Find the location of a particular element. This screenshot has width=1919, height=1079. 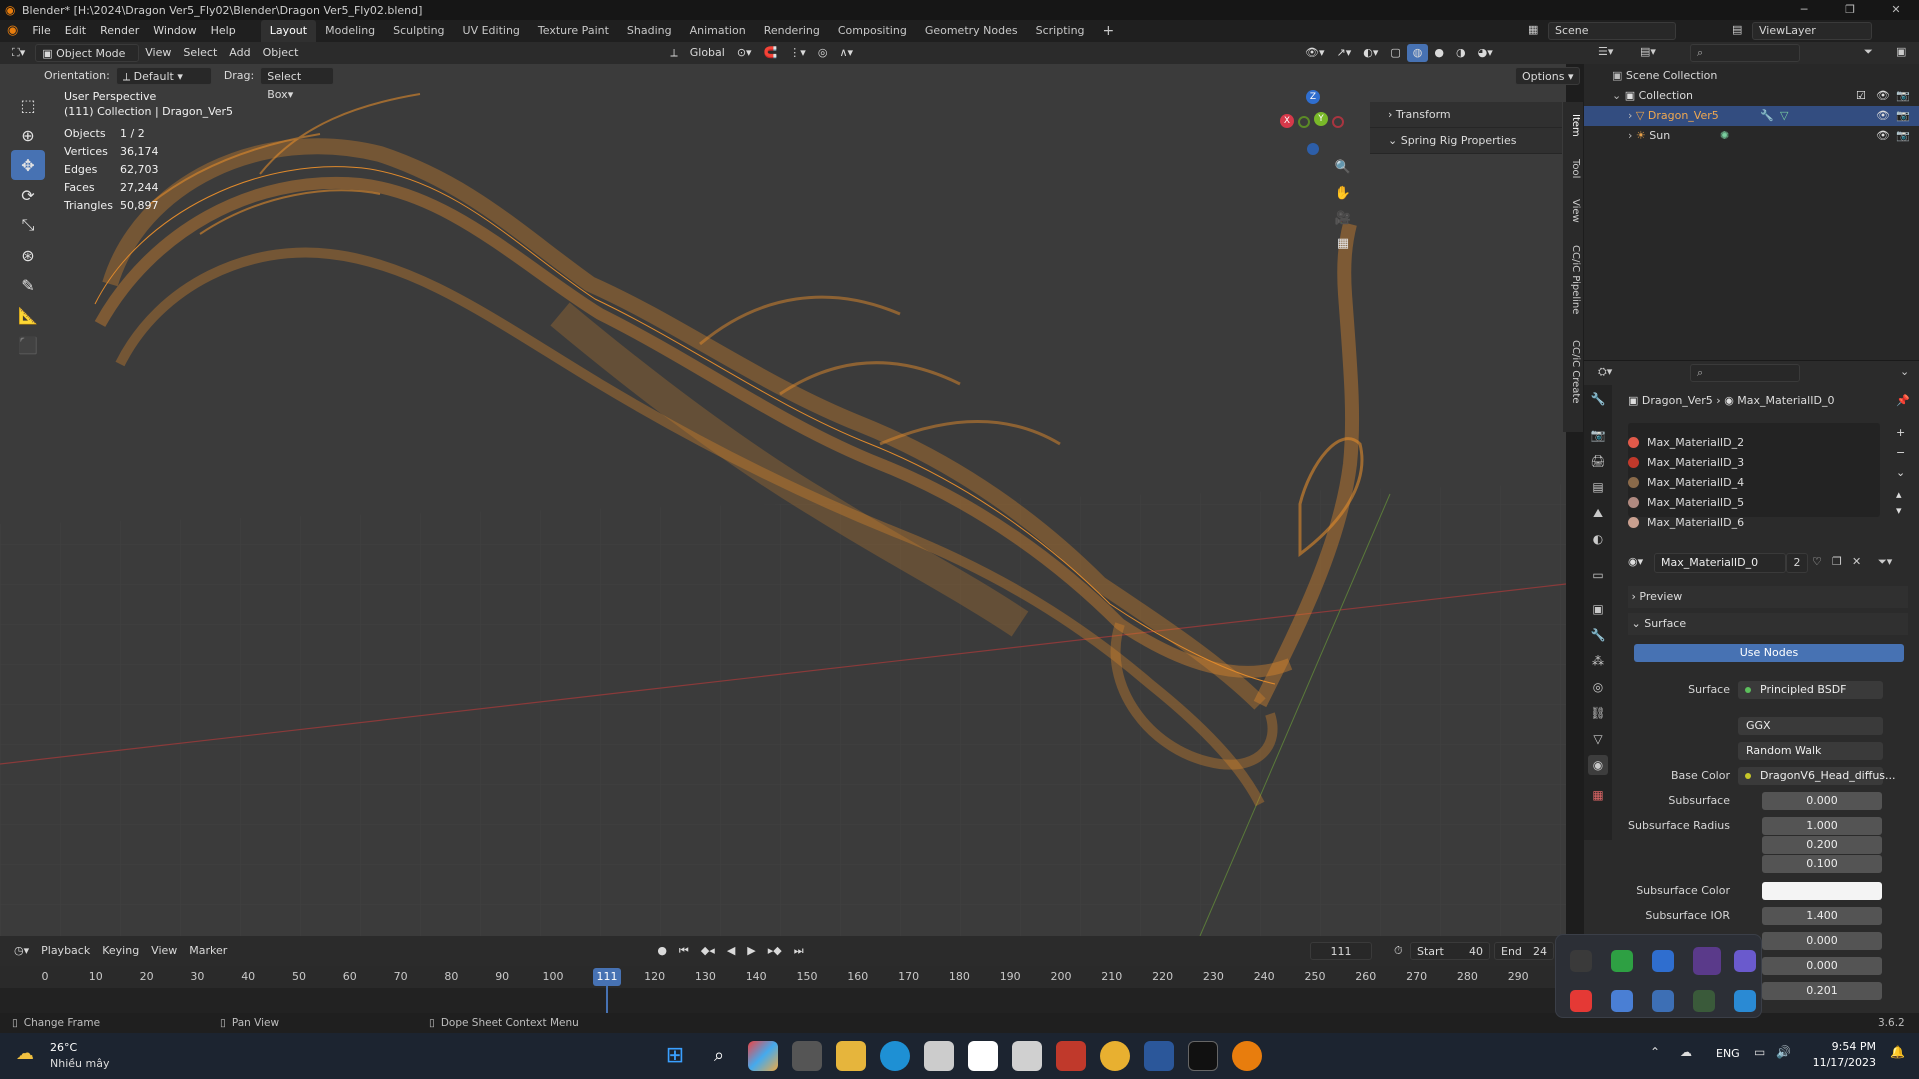

surface-shader-field: Principled BSDF is located at coordinates (1810, 690).